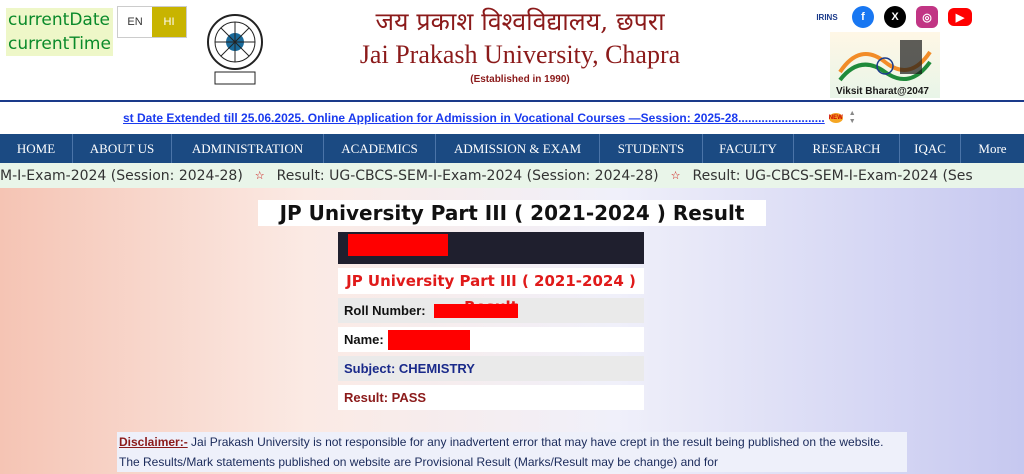 The height and width of the screenshot is (474, 1024). Describe the element at coordinates (863, 17) in the screenshot. I see `facebook-icon: f` at that location.